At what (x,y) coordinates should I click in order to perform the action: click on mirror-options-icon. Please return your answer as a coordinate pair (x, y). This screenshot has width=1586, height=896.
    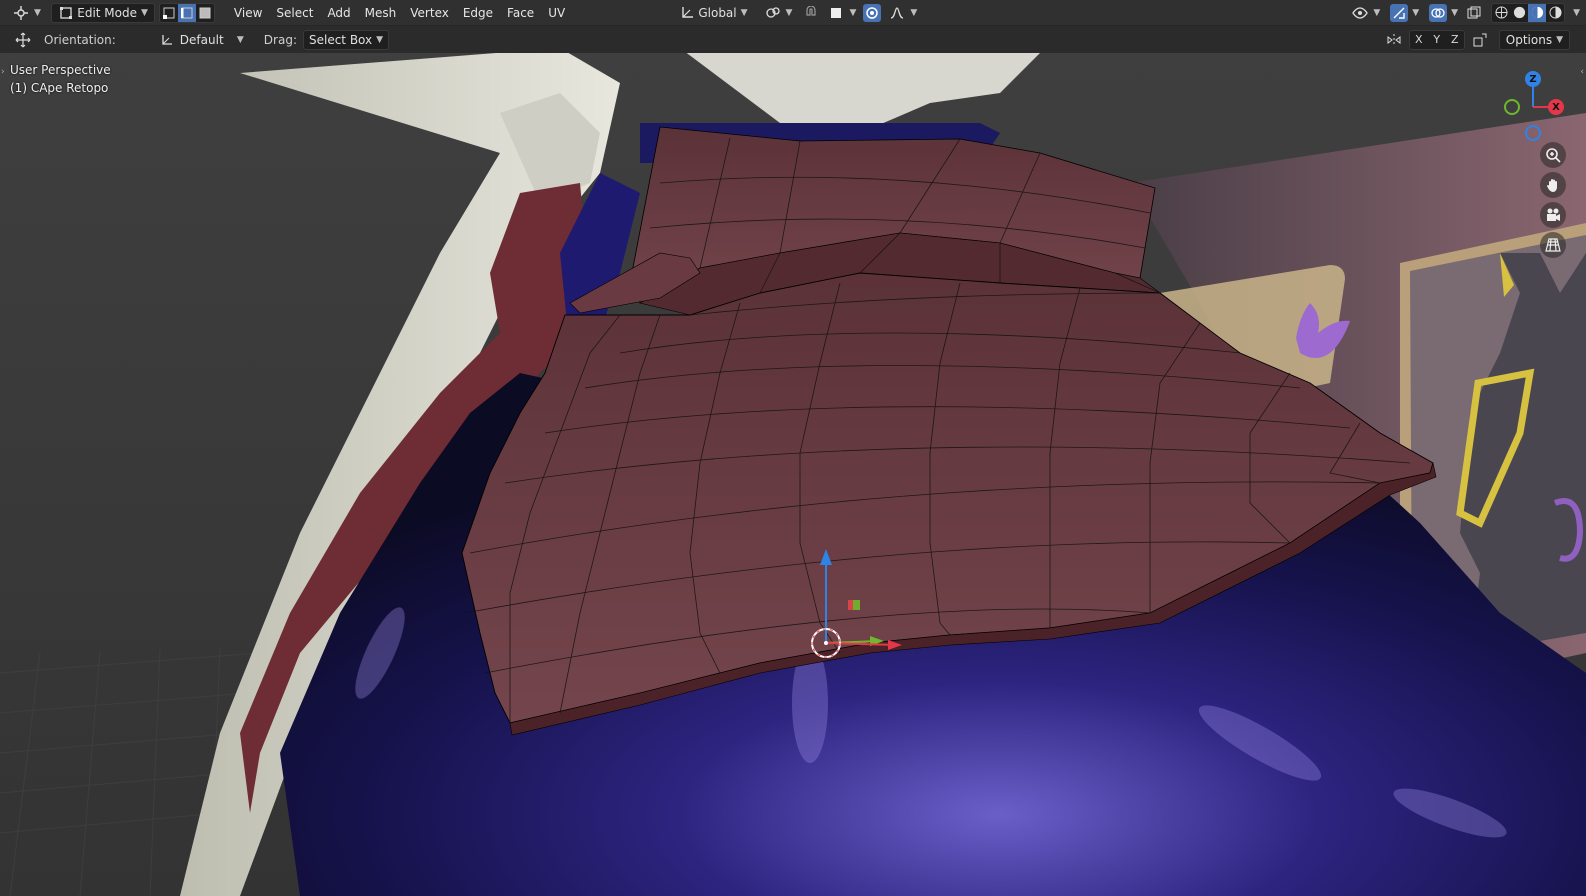
    Looking at the image, I should click on (1394, 40).